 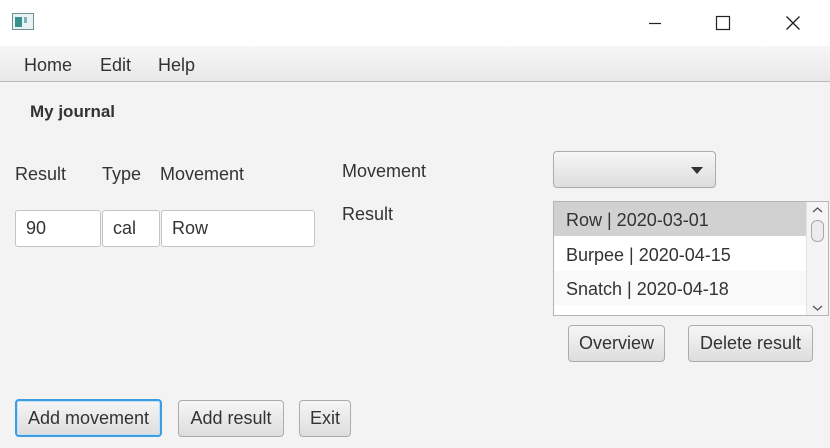 I want to click on scroll-down-icon, so click(x=817, y=308).